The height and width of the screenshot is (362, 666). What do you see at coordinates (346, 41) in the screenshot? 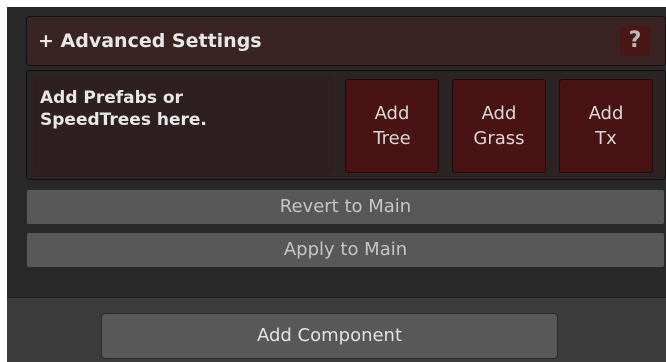
I see `advanced-settings-header: + Advanced Settings ?` at bounding box center [346, 41].